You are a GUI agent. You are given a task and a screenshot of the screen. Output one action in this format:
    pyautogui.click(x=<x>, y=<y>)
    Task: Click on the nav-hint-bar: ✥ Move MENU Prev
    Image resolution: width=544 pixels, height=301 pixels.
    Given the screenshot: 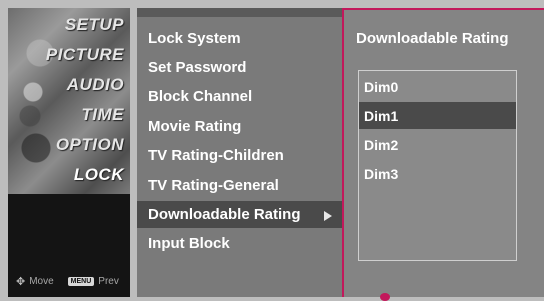 What is the action you would take?
    pyautogui.click(x=69, y=281)
    